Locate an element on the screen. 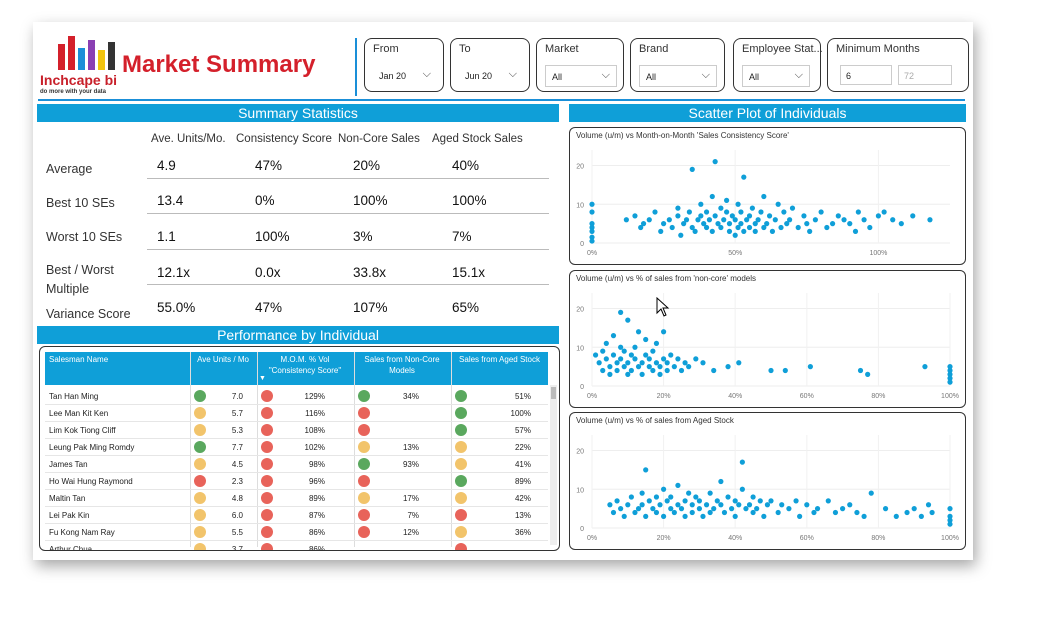 This screenshot has height=626, width=1038. table-scrollbar is located at coordinates (553, 465).